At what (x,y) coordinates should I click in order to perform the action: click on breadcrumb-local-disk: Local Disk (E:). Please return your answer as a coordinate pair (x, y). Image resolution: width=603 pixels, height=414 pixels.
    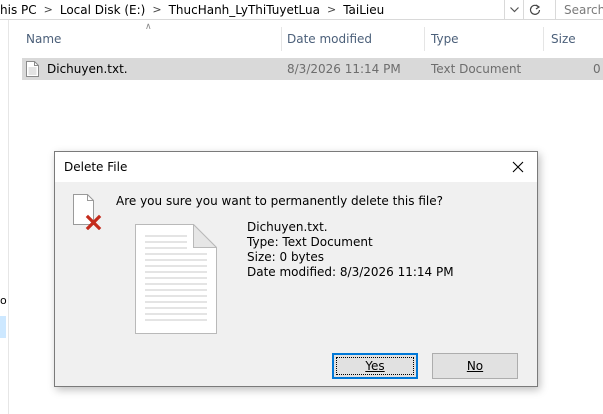
    Looking at the image, I should click on (103, 10).